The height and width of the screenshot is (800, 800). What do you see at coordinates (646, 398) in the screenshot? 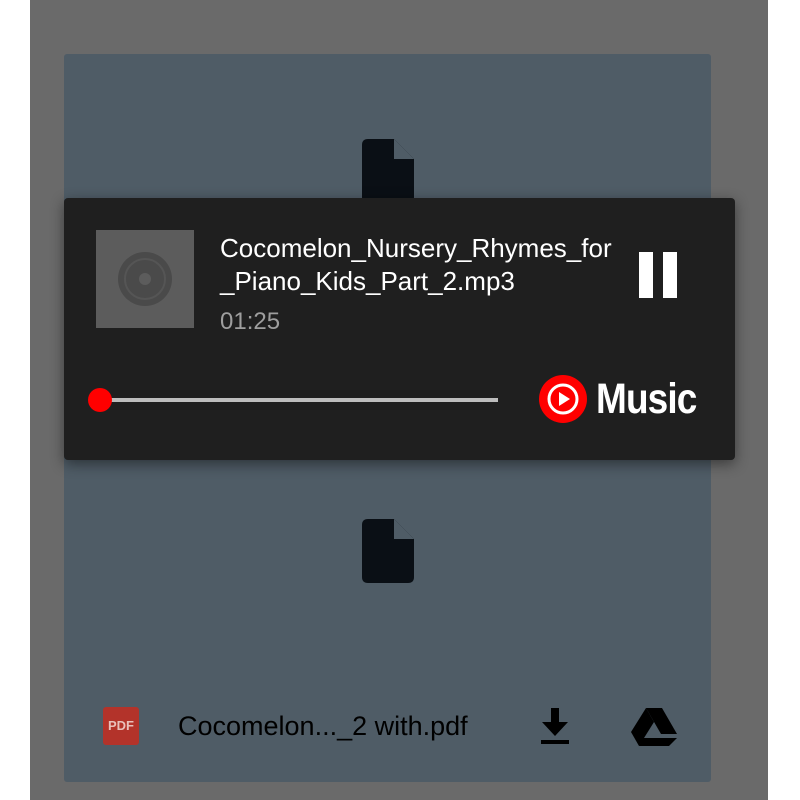
I see `youtube-music-wordmark: Music` at bounding box center [646, 398].